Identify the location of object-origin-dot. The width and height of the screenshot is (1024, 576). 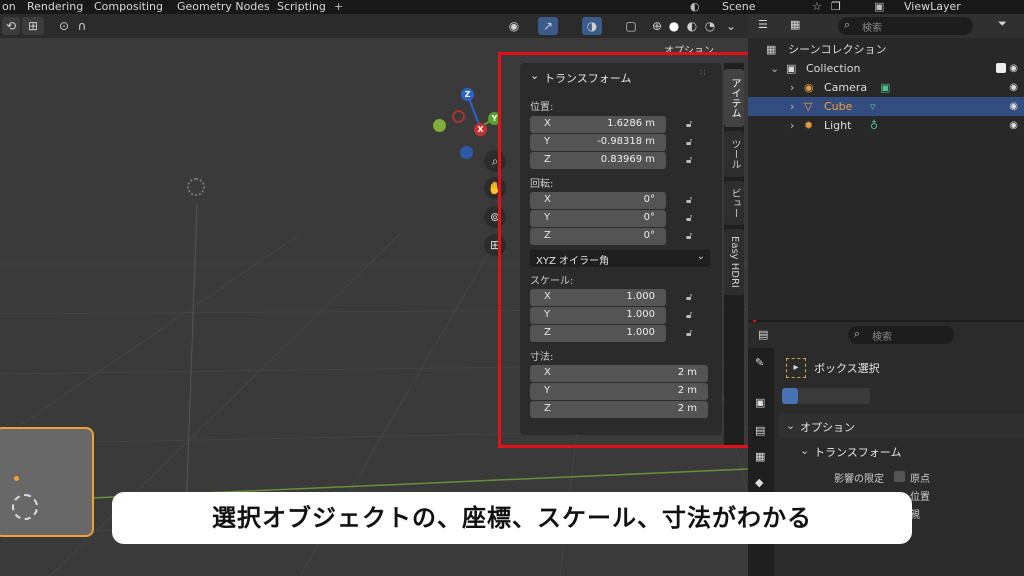
(16, 478).